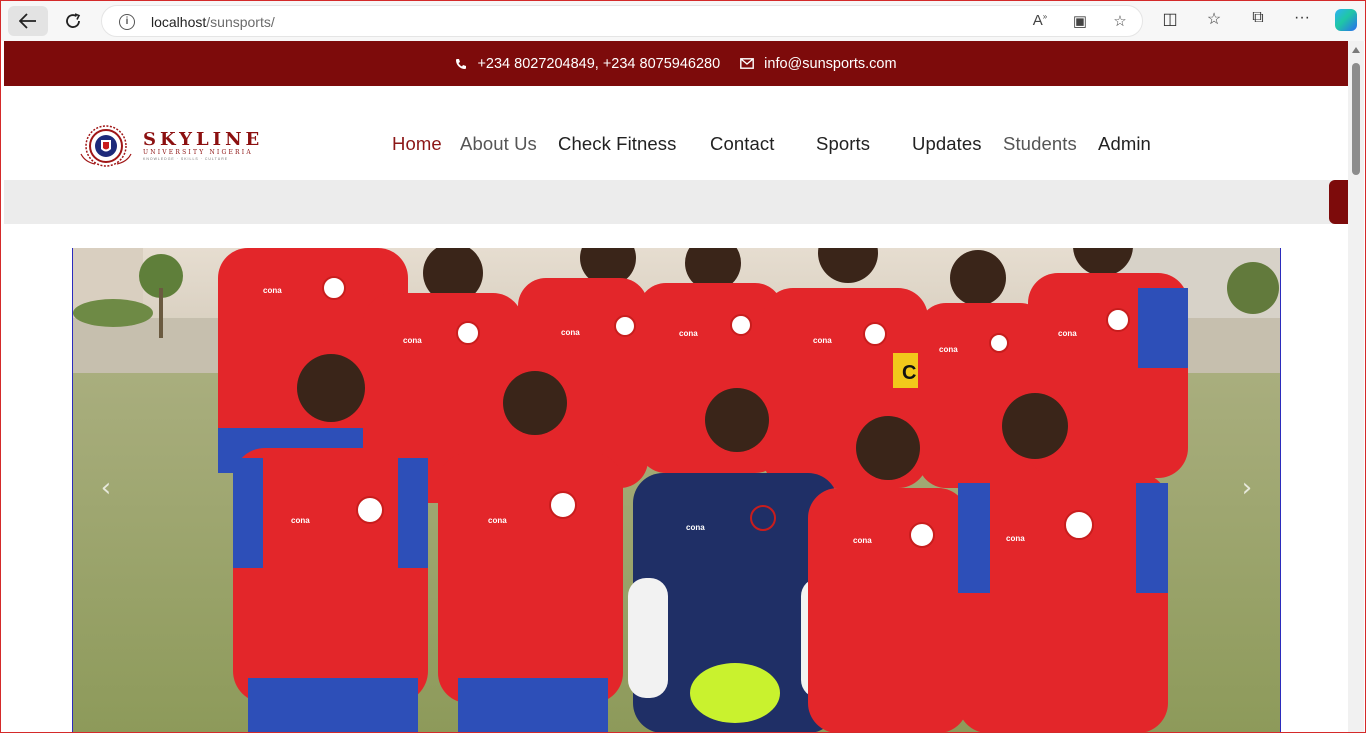  Describe the element at coordinates (843, 144) in the screenshot. I see `nav-sports: Sports` at that location.